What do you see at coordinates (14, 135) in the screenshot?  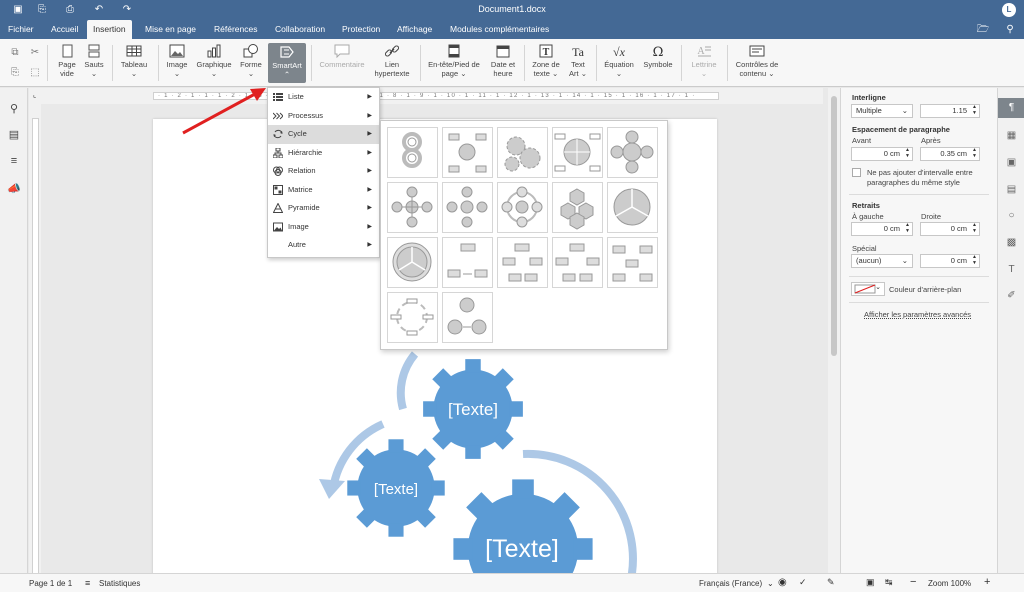 I see `comments-icon: ▤` at bounding box center [14, 135].